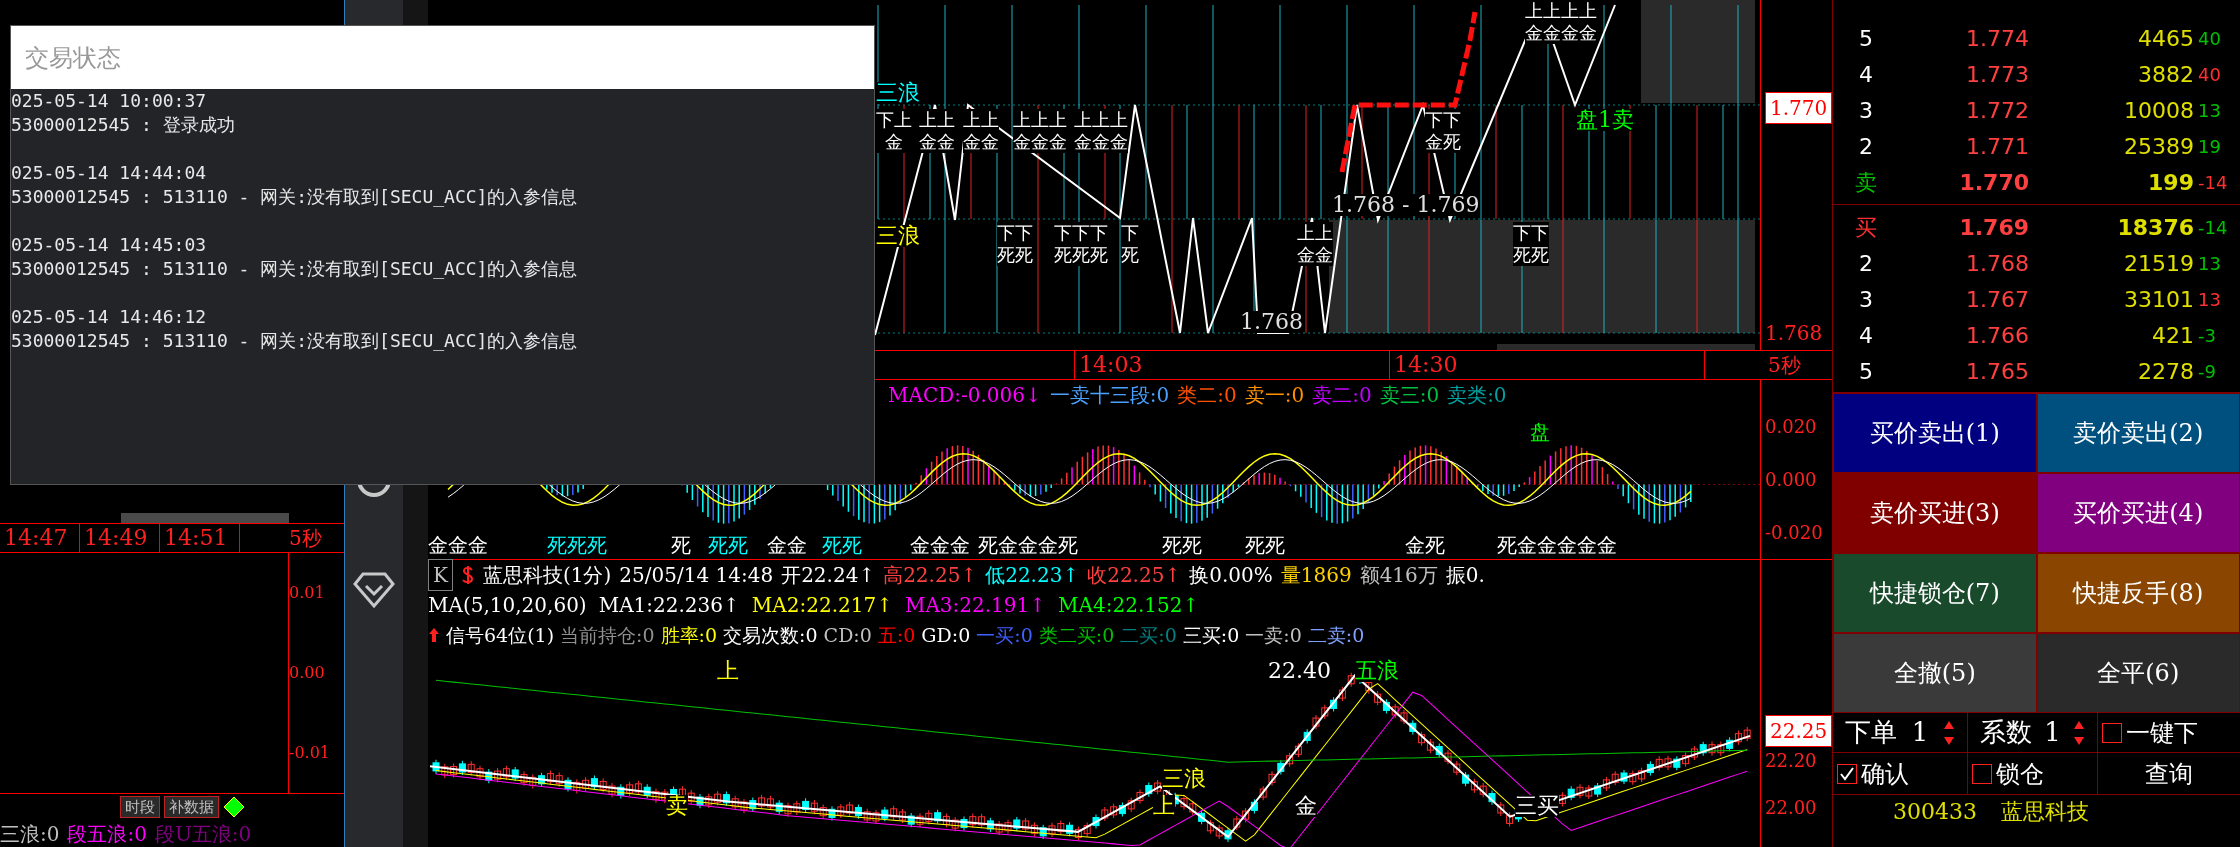  I want to click on signal-mark: 下上 金, so click(894, 131).